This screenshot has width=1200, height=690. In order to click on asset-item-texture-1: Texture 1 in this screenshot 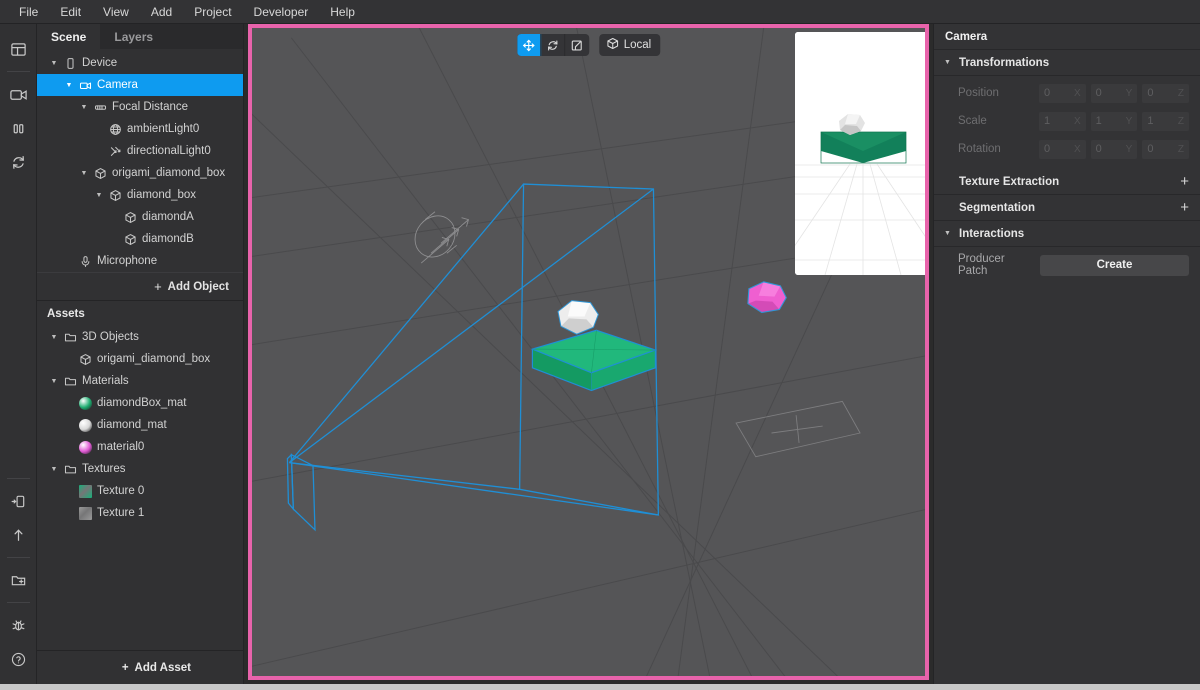, I will do `click(140, 513)`.